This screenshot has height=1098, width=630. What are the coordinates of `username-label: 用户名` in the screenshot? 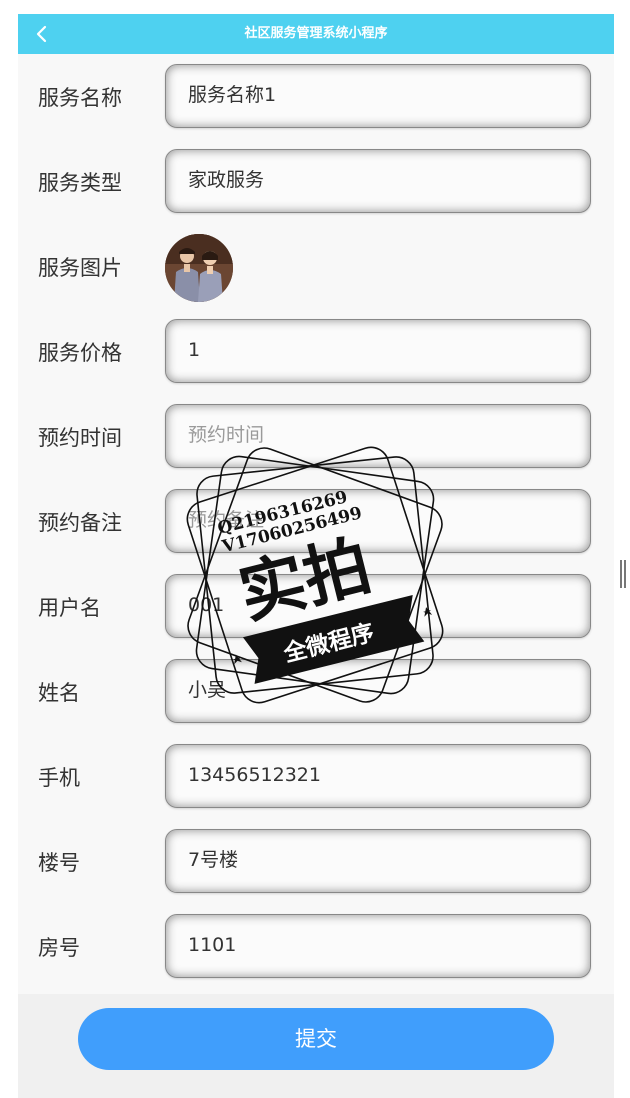 It's located at (69, 608).